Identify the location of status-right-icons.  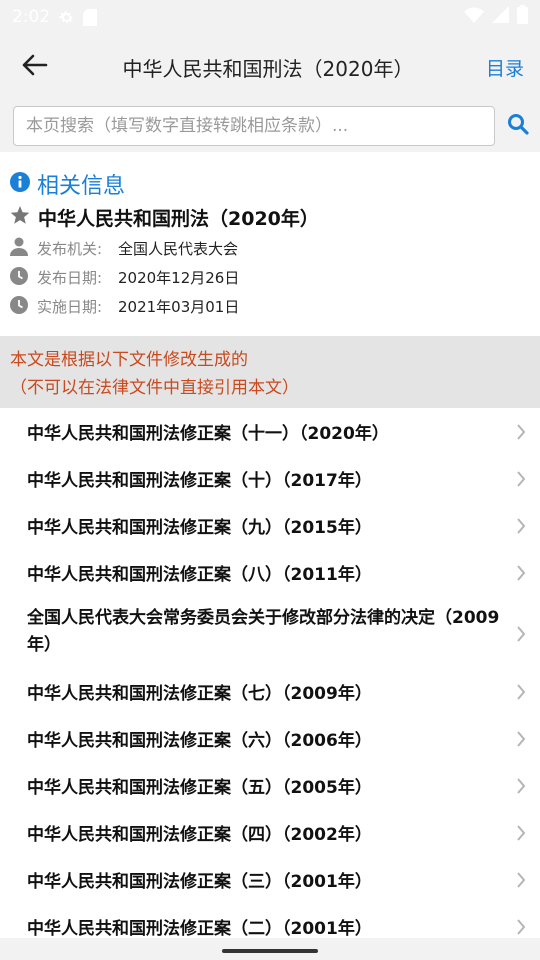
(496, 17).